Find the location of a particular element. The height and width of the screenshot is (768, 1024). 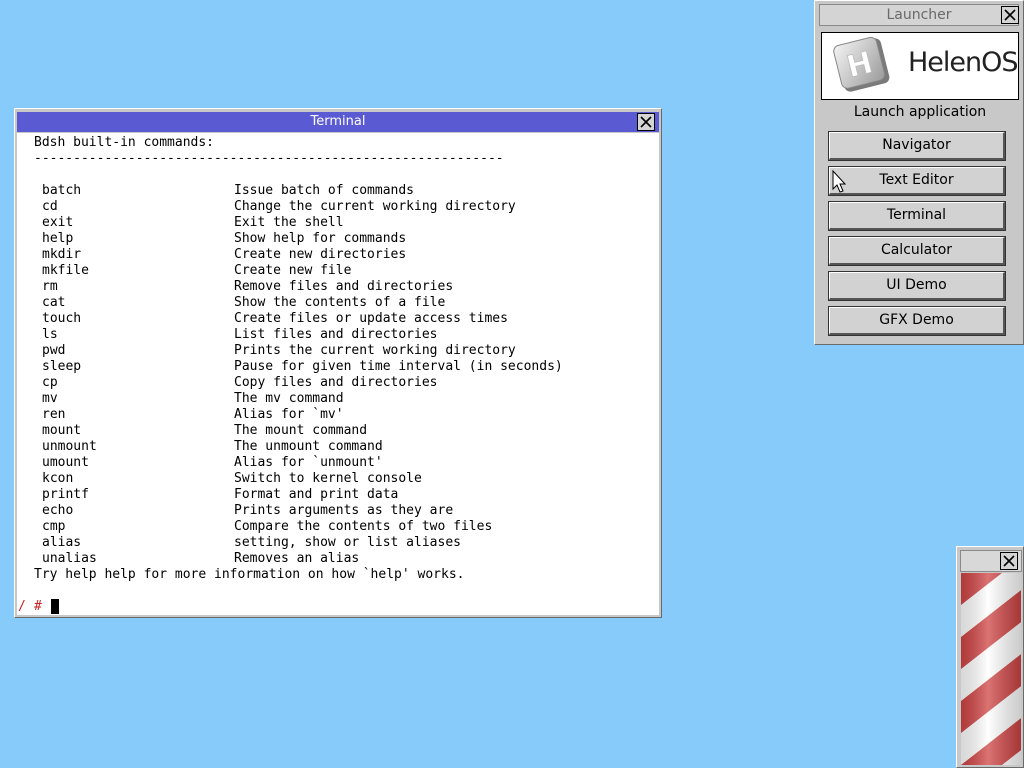

command-name: mkfile is located at coordinates (65, 270).